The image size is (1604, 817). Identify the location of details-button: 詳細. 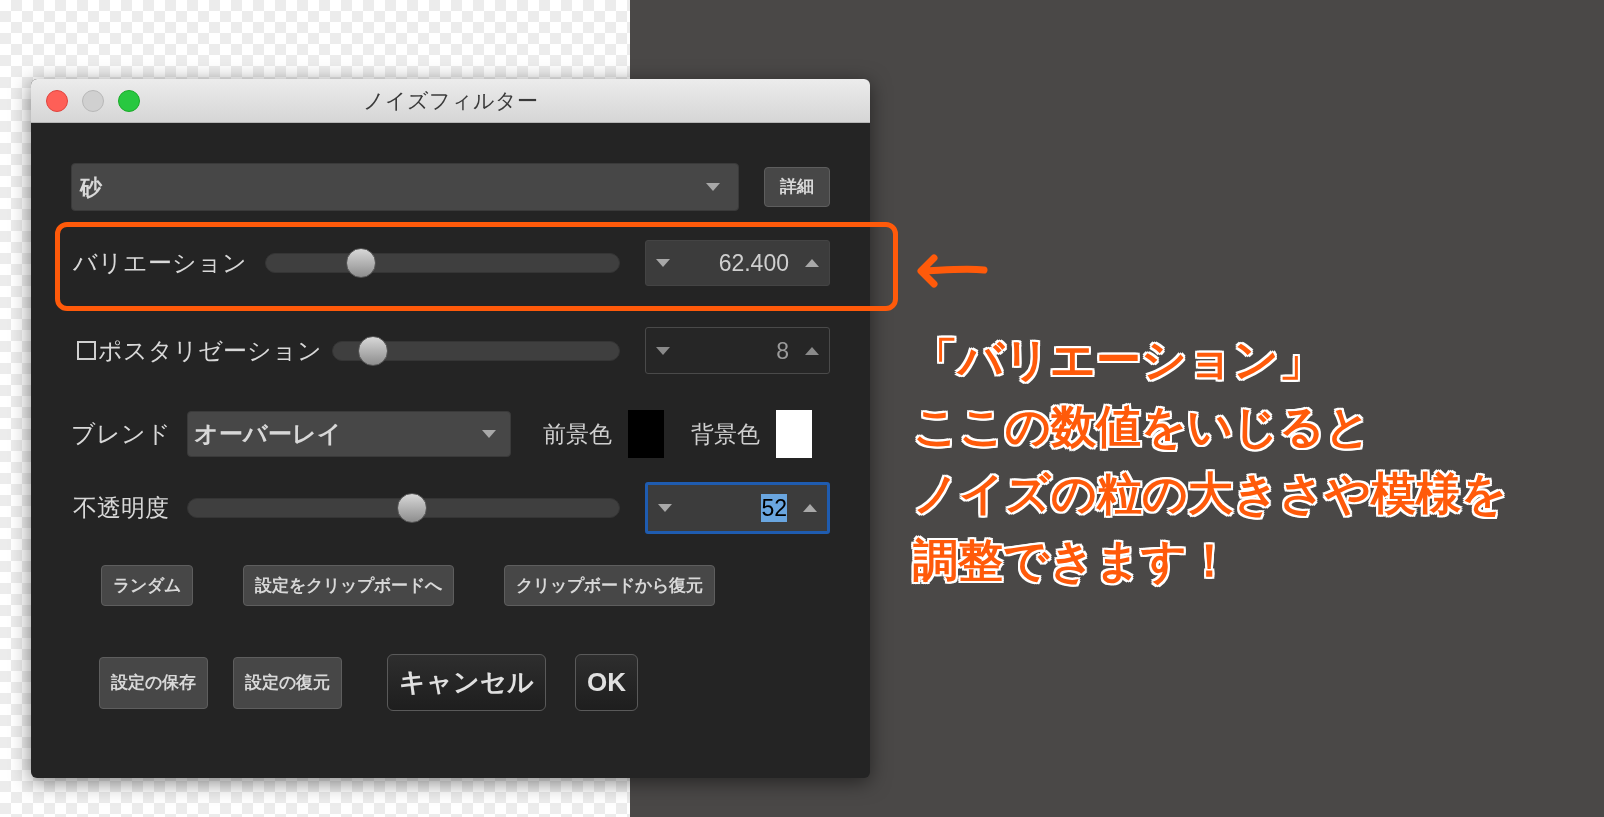
(797, 187).